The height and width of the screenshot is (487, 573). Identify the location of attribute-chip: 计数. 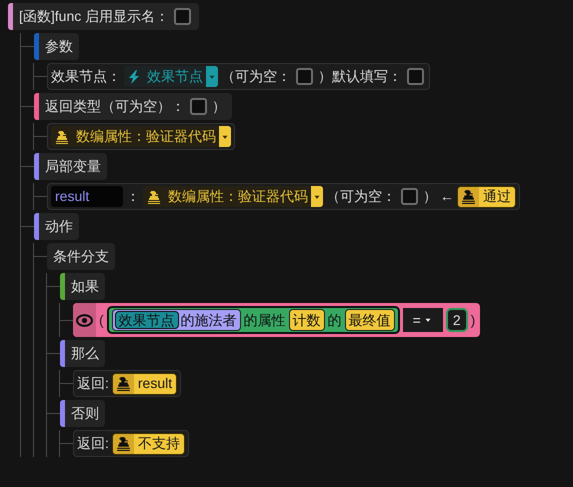
(306, 320).